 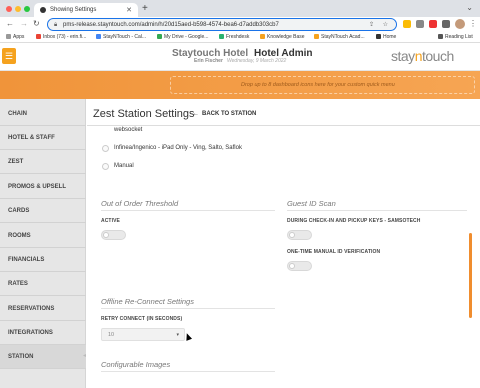 I want to click on new-tab-button: +, so click(x=145, y=8).